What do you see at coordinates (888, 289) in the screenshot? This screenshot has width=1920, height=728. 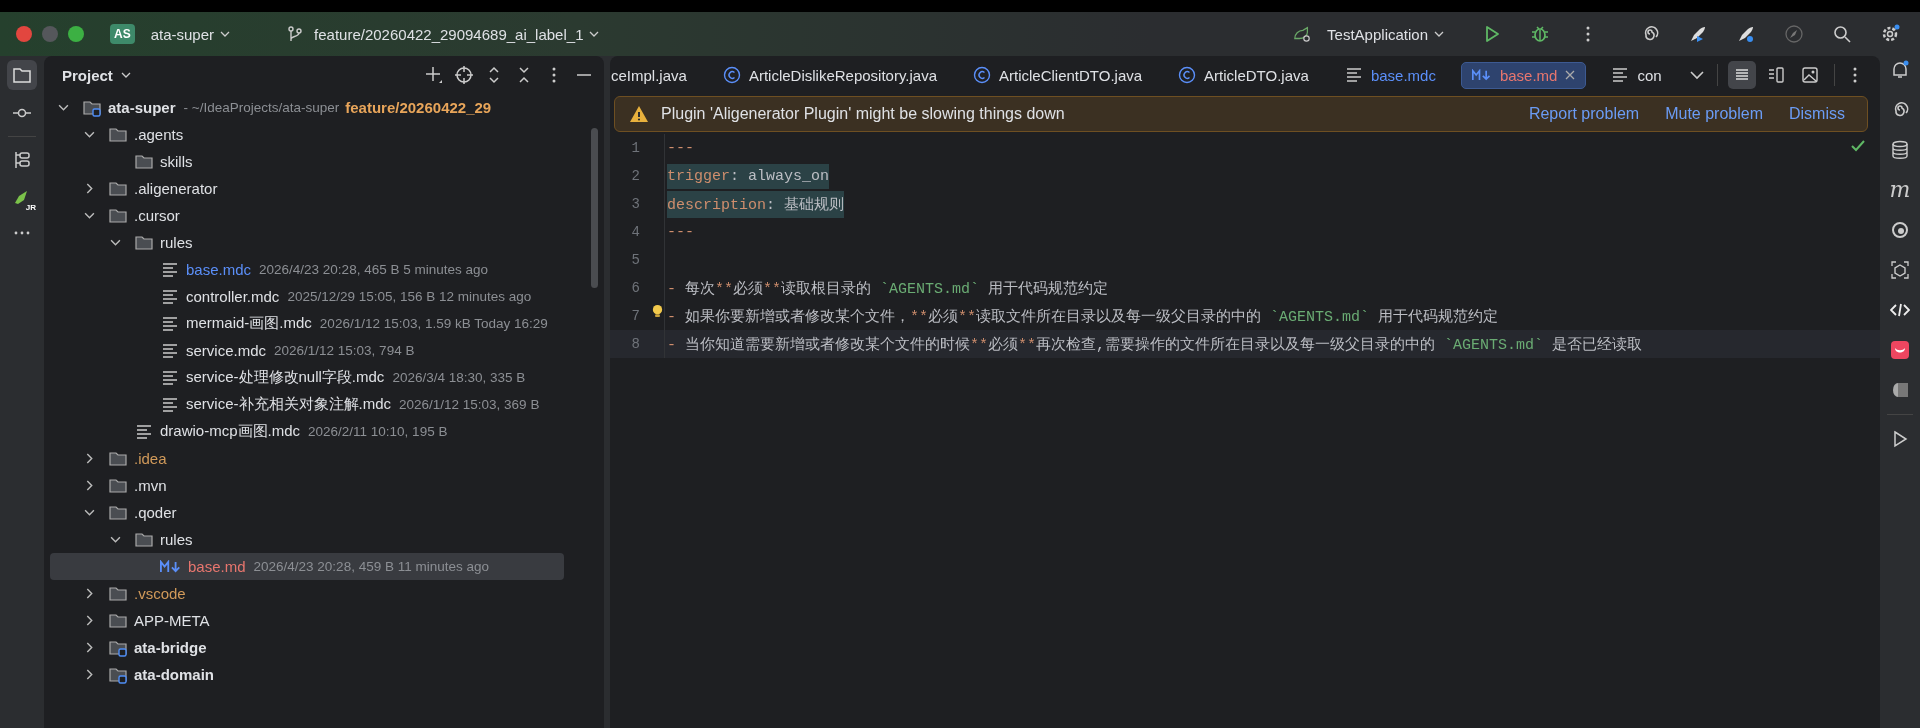 I see `code-line: - 每次**必须**读取根目录的 `AGENTS.md` 用于代码规范约定` at bounding box center [888, 289].